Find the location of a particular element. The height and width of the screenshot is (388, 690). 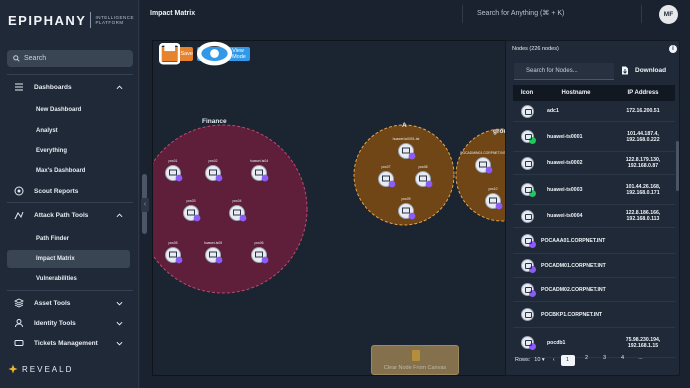

sidebar-border is located at coordinates (138, 194).